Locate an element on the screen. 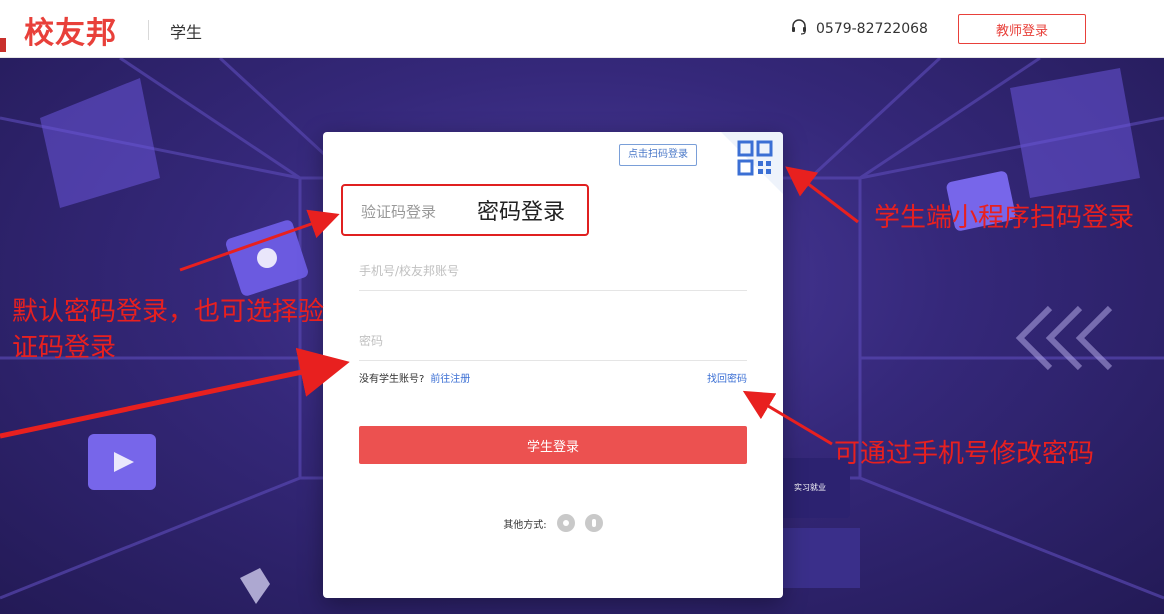 This screenshot has height=614, width=1164. account-input is located at coordinates (553, 271).